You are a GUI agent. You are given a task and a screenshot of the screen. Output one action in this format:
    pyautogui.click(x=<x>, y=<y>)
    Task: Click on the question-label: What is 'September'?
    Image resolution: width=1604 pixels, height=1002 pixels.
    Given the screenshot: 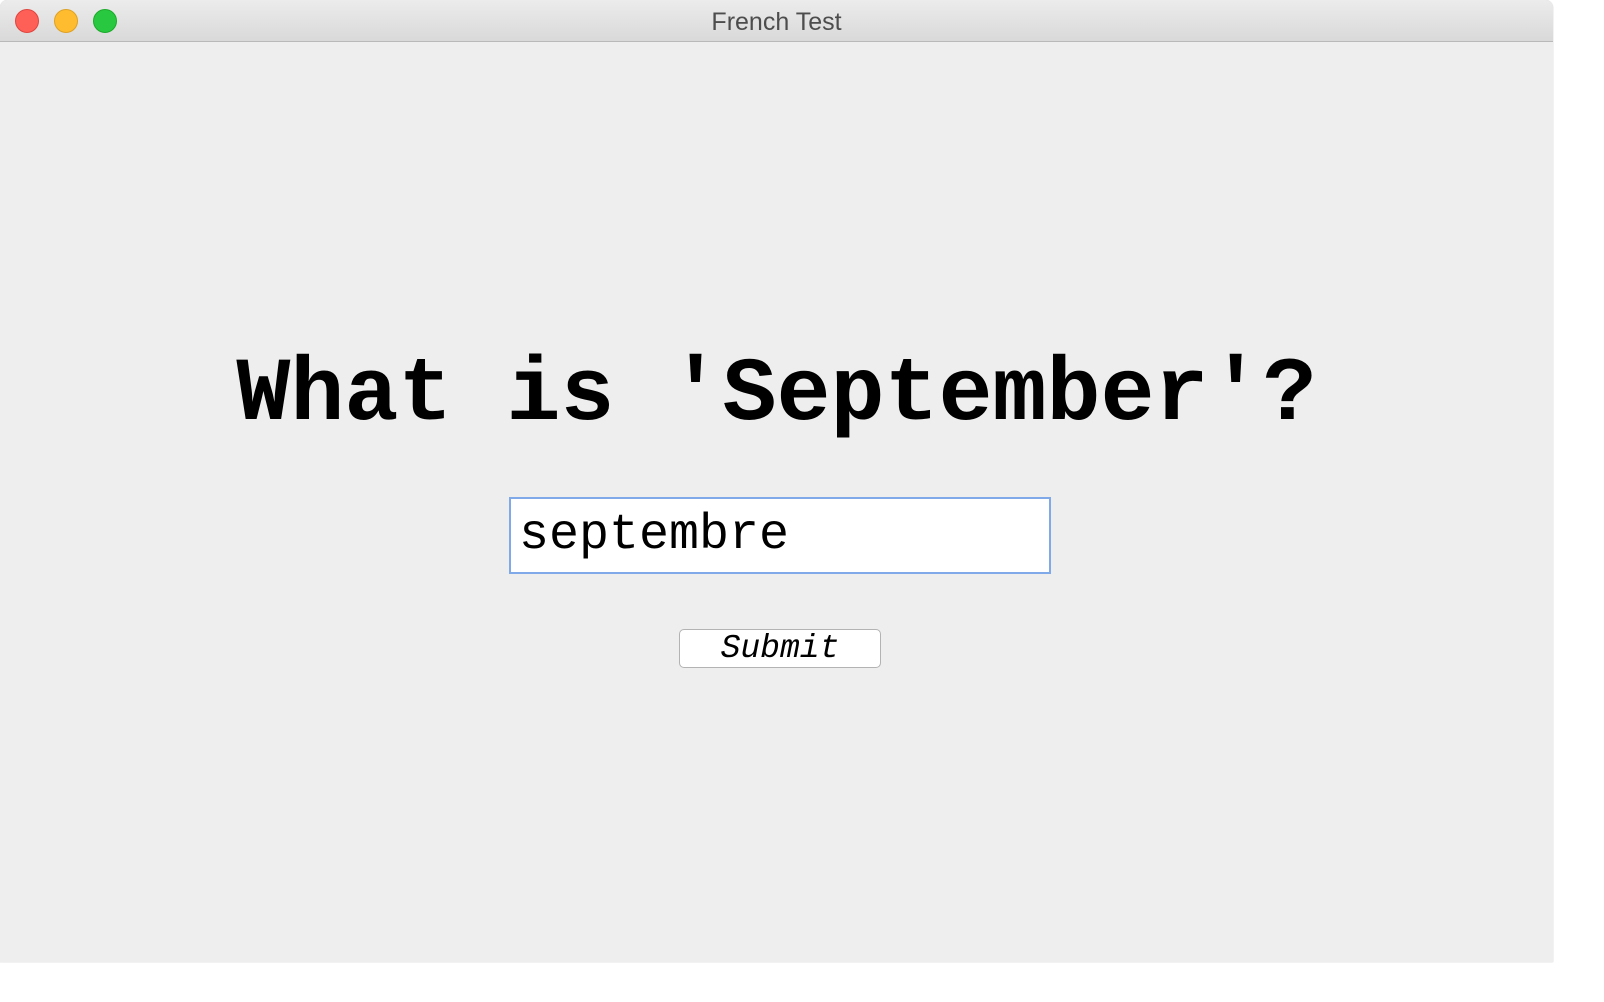 What is the action you would take?
    pyautogui.click(x=776, y=396)
    